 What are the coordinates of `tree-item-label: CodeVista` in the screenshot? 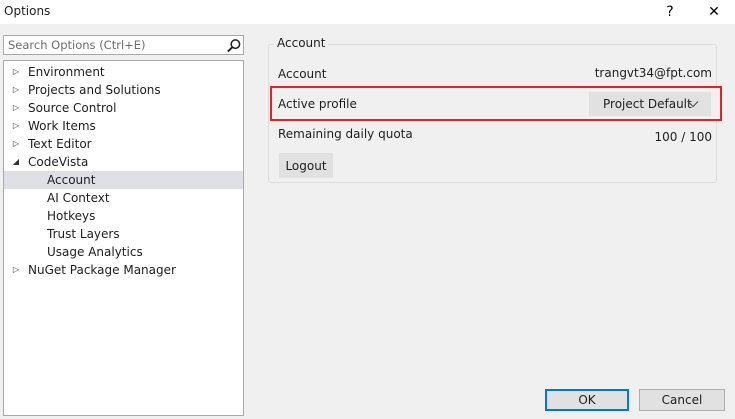 It's located at (58, 162).